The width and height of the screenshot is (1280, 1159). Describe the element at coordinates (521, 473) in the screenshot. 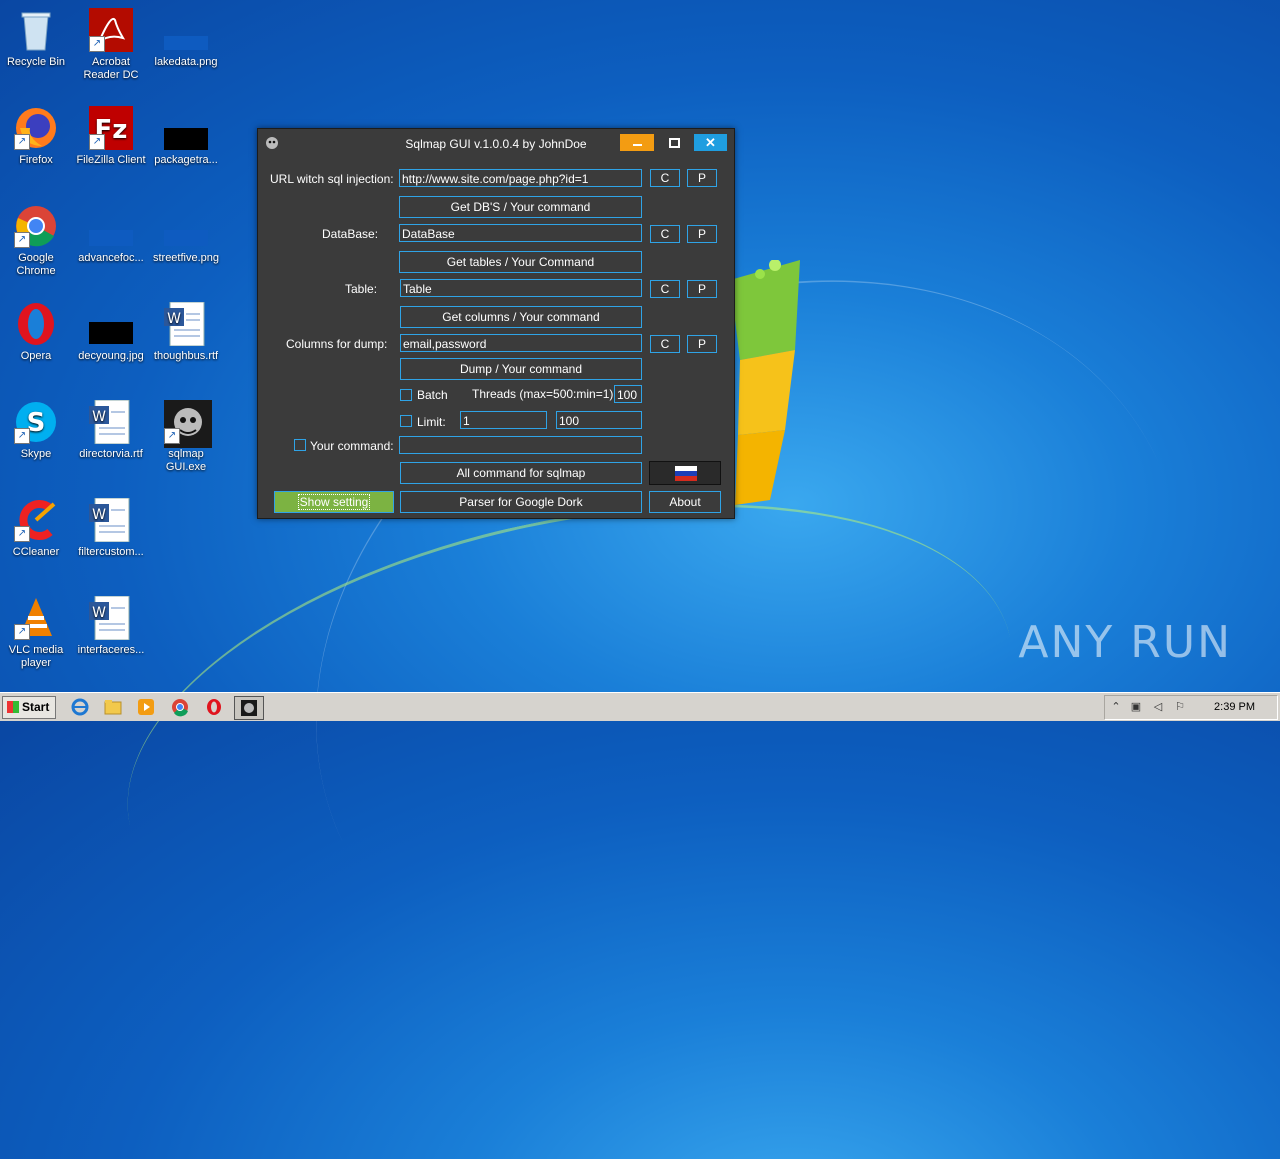

I see `all-commands-button: All command for sqlmap` at that location.